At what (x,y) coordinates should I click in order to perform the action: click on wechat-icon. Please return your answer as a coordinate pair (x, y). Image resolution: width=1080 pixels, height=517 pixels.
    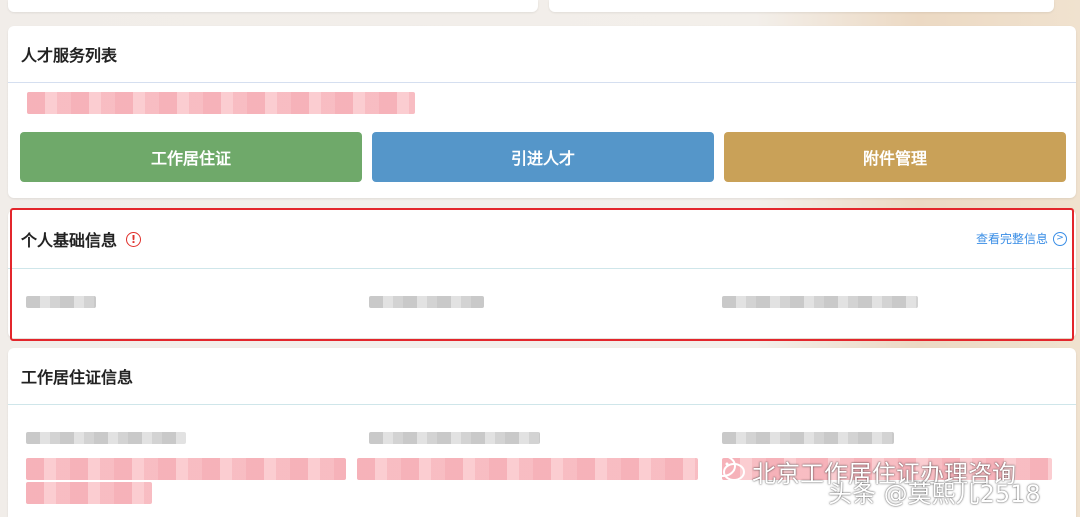
    Looking at the image, I should click on (727, 468).